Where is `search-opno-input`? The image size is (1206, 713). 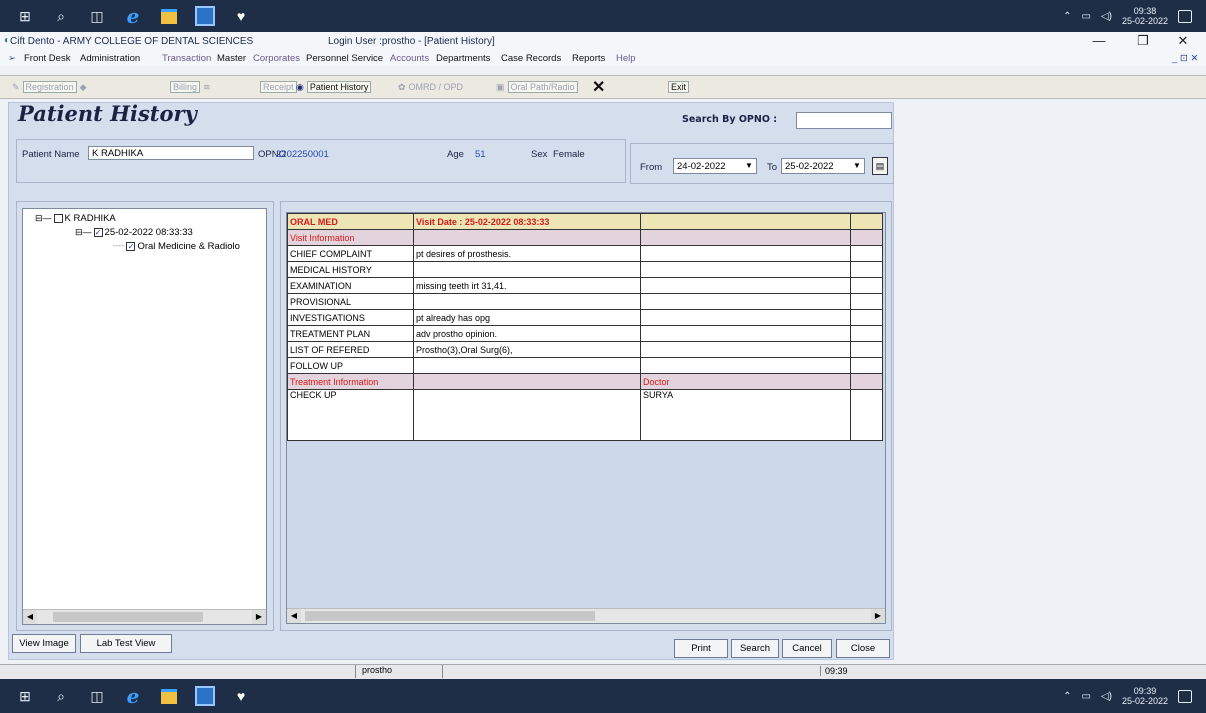 search-opno-input is located at coordinates (844, 120).